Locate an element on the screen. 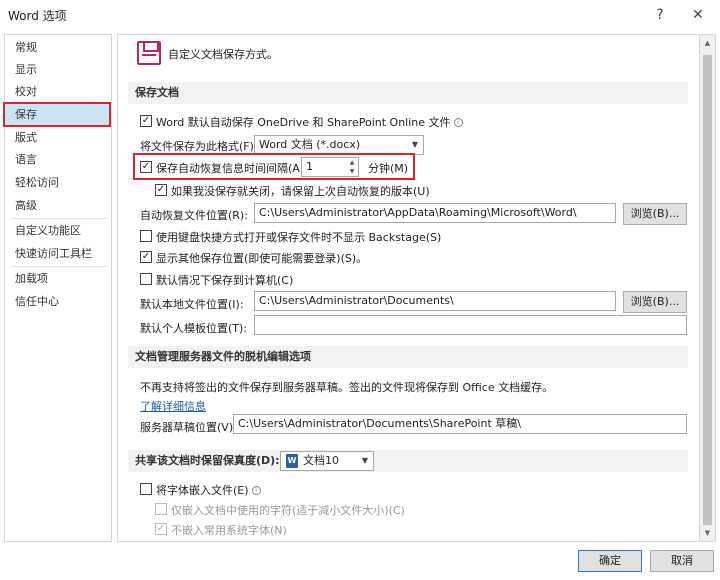  no-common-fonts-label: 不嵌入常用系统字体(N) is located at coordinates (229, 530).